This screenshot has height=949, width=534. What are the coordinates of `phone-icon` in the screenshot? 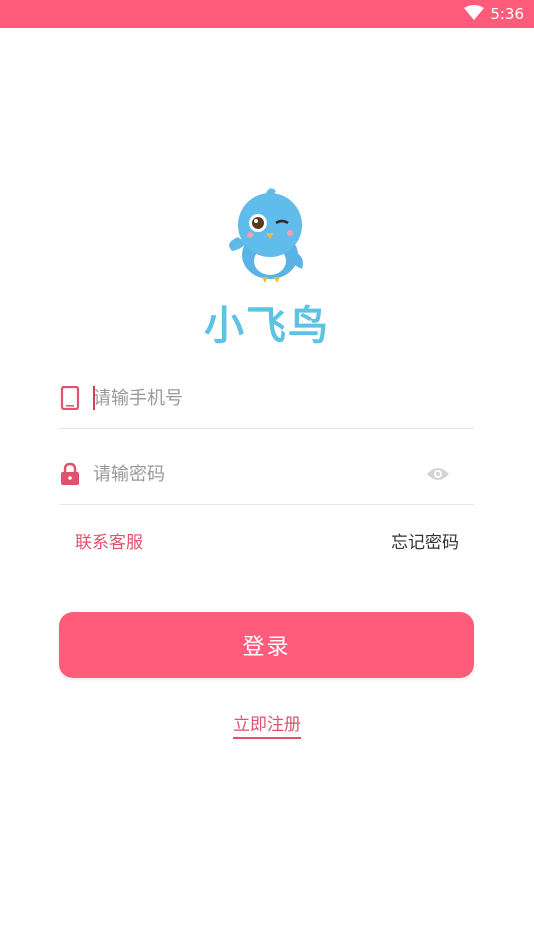 It's located at (70, 398).